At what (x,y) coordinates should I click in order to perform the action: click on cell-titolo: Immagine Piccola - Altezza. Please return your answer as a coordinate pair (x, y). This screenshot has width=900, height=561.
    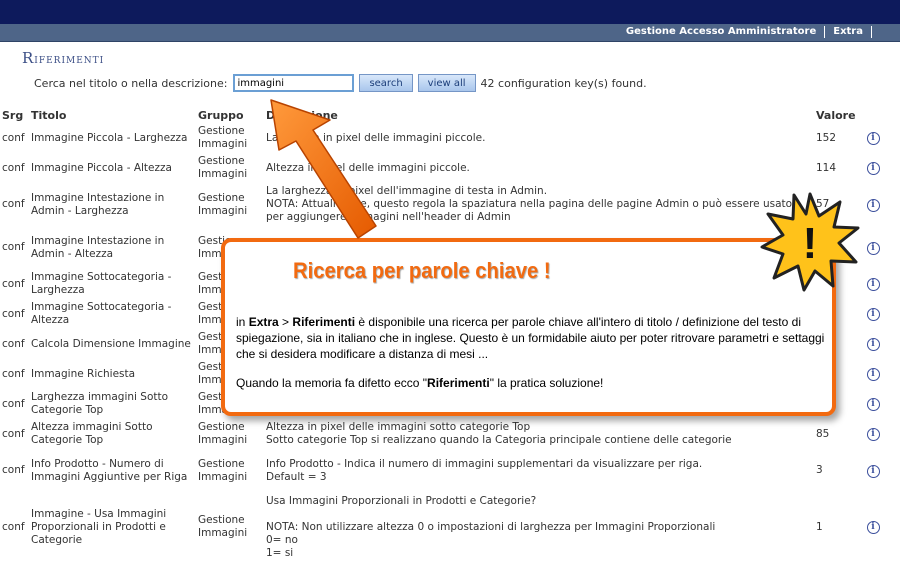
    Looking at the image, I should click on (101, 167).